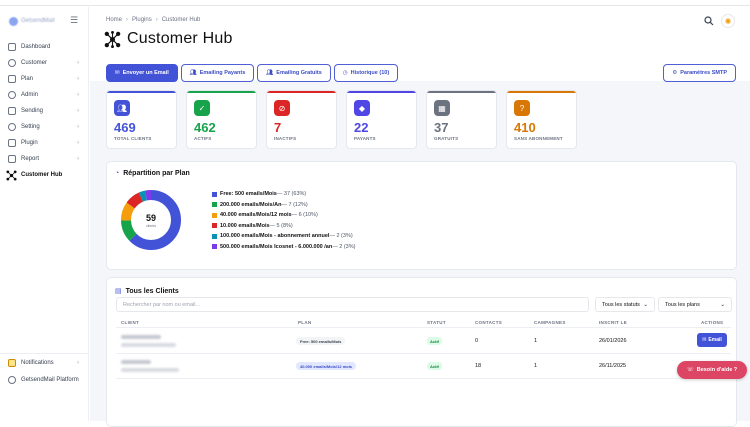 The height and width of the screenshot is (427, 750). Describe the element at coordinates (12, 95) in the screenshot. I see `admin-icon` at that location.